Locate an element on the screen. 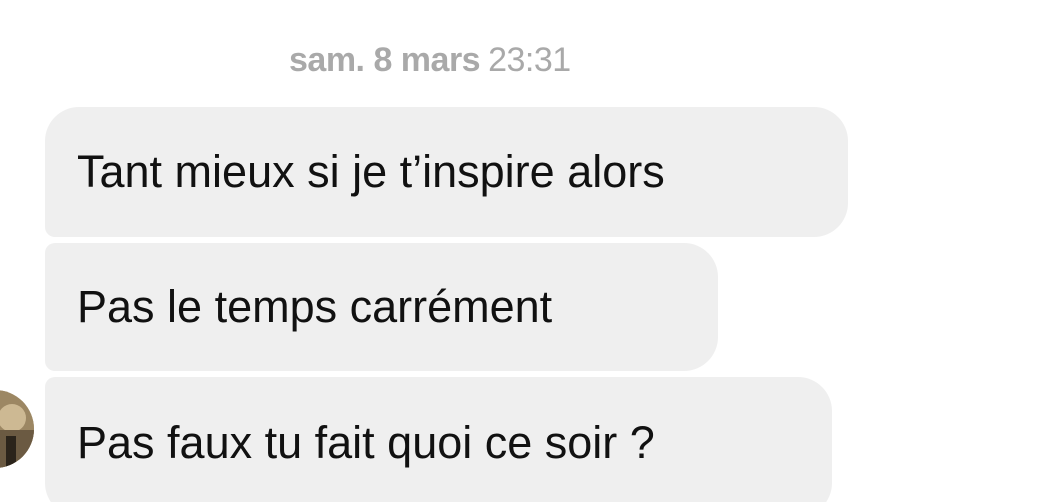  timestamp-day: sam. 8 mars is located at coordinates (385, 60).